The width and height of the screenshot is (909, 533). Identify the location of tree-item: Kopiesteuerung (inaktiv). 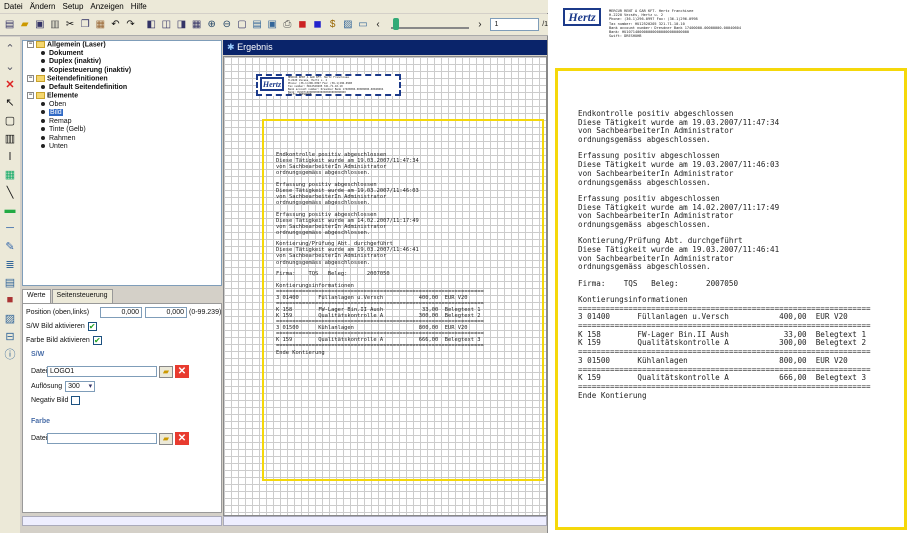
(122, 71).